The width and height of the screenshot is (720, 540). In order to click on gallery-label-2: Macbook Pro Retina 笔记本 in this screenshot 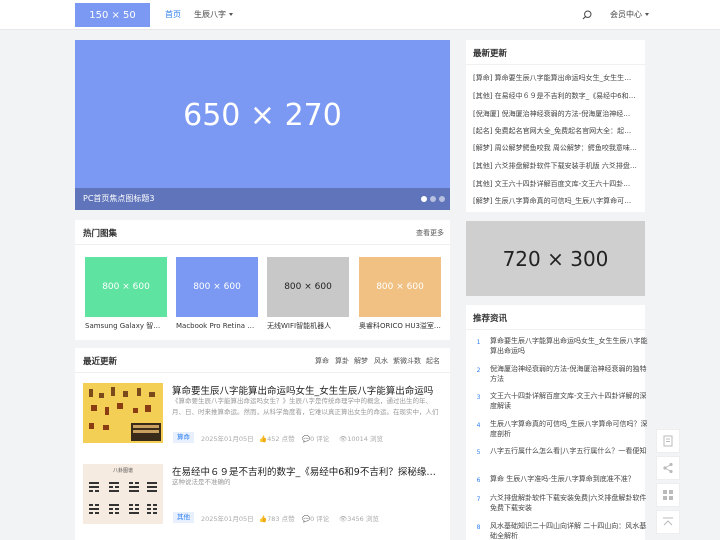, I will do `click(217, 326)`.